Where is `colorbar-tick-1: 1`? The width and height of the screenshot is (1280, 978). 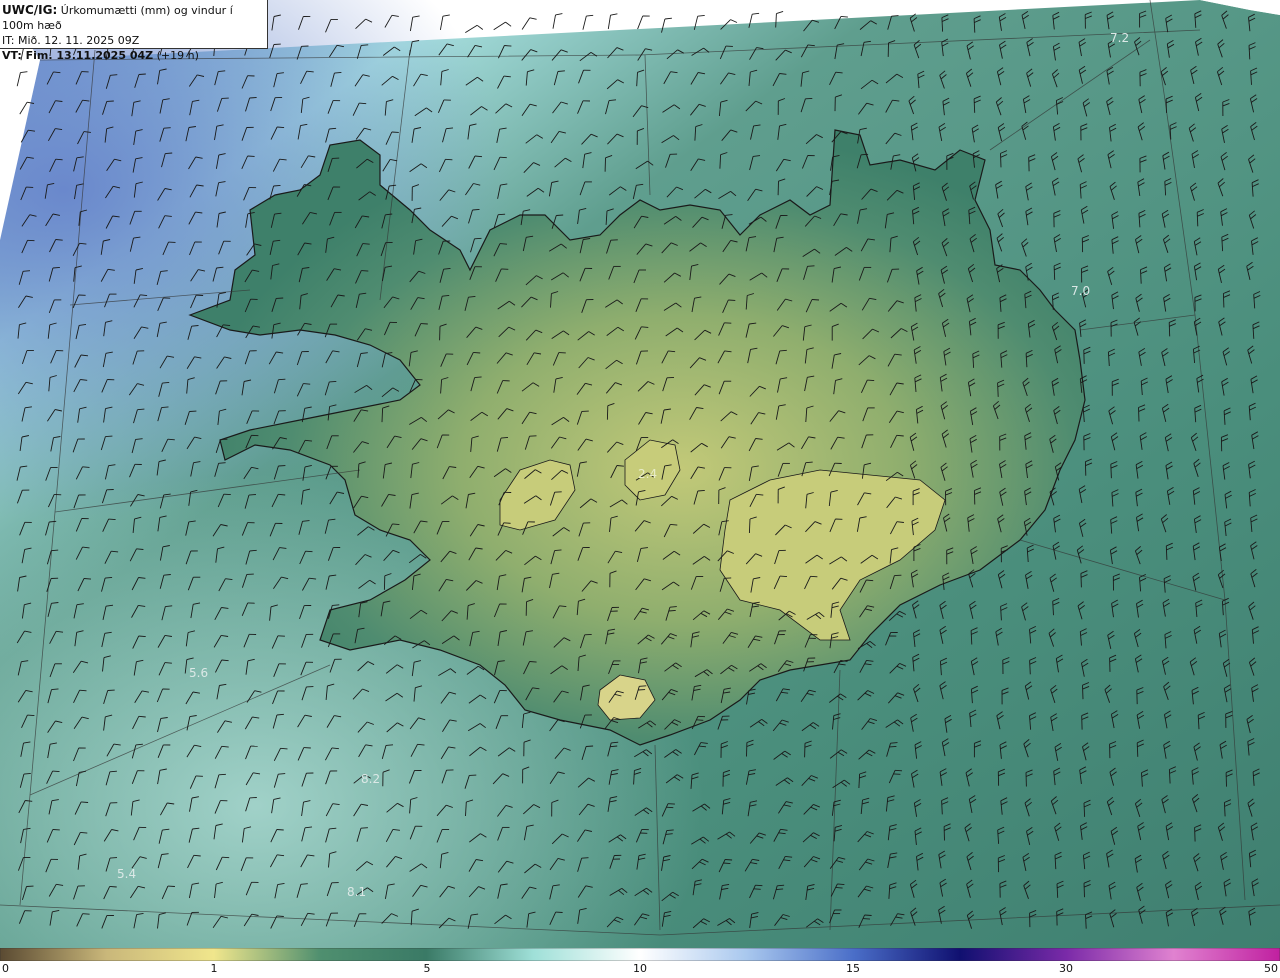
colorbar-tick-1: 1 is located at coordinates (214, 968).